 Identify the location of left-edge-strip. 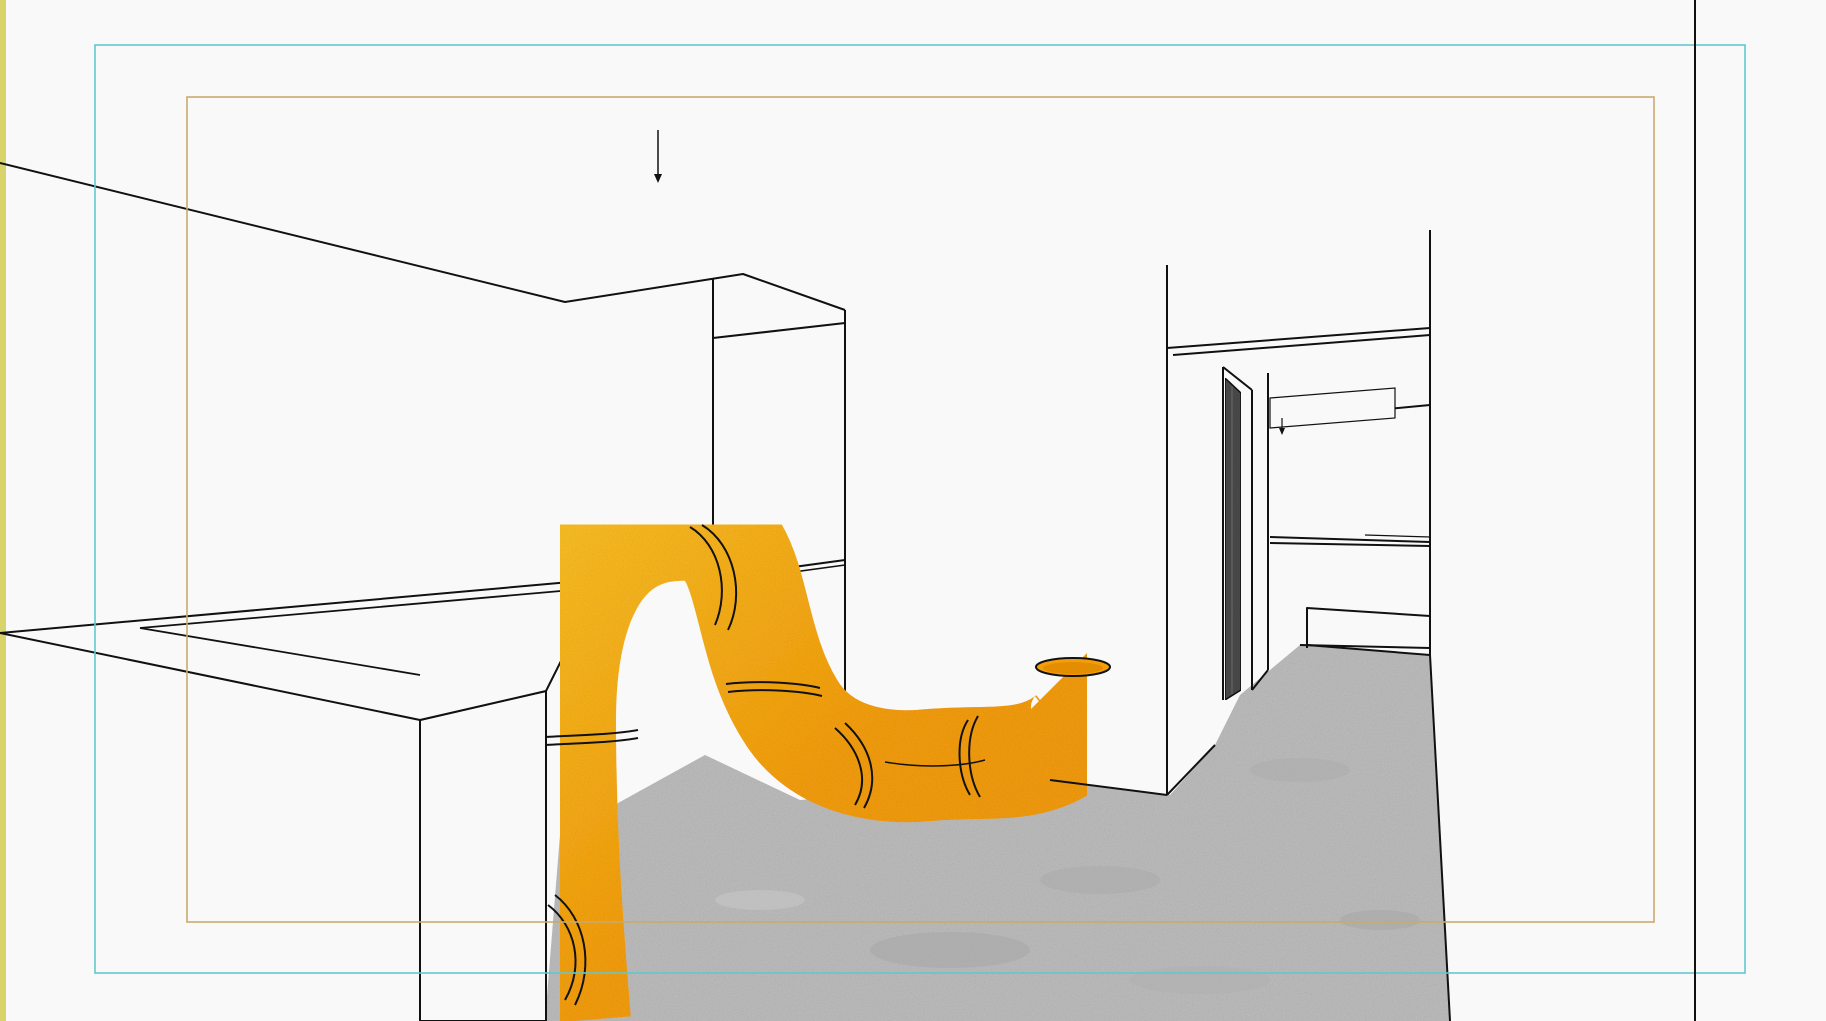
(3, 510).